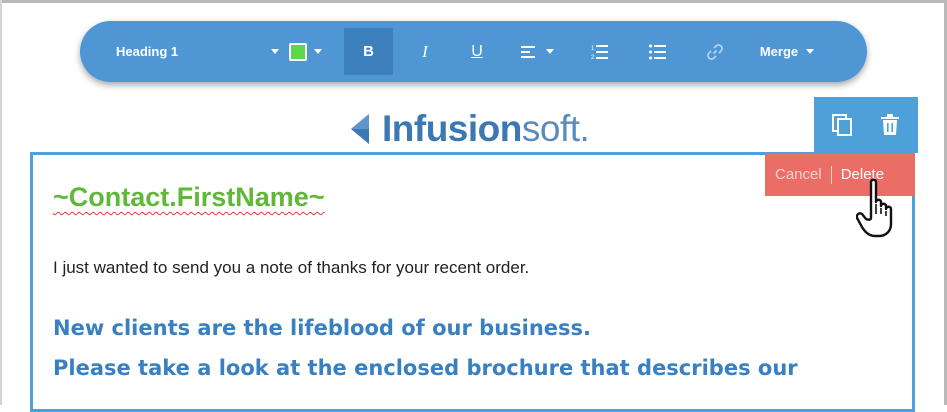  Describe the element at coordinates (593, 57) in the screenshot. I see `svg-text: 2` at that location.